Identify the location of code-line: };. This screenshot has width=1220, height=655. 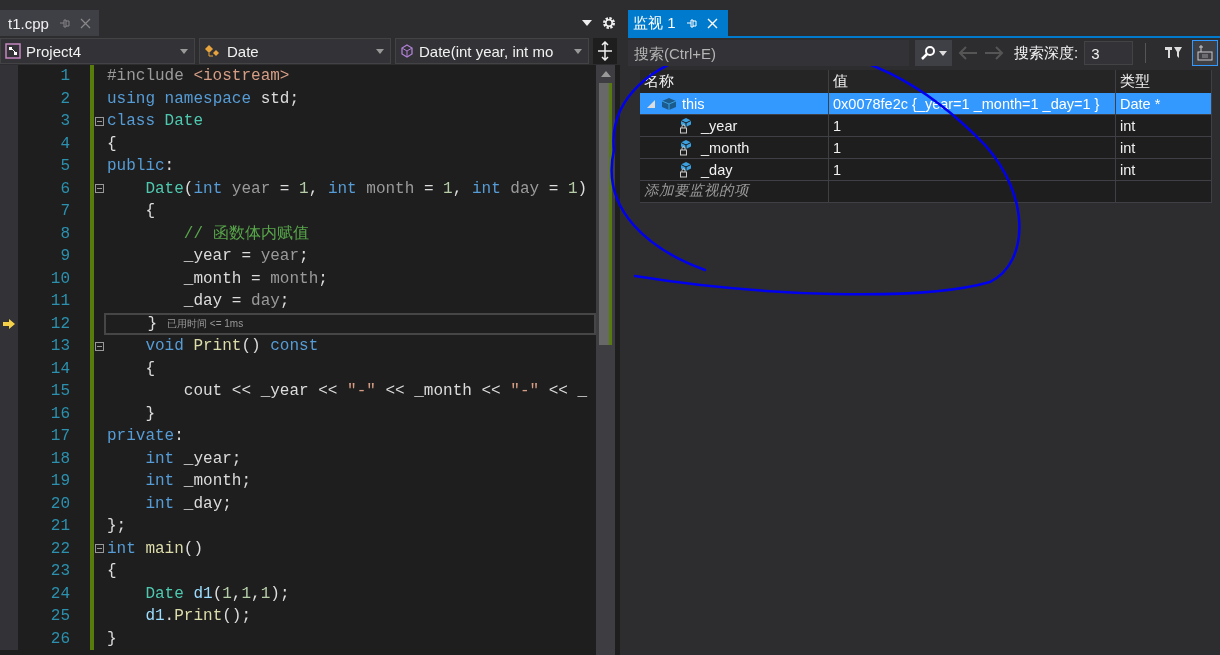
(117, 526).